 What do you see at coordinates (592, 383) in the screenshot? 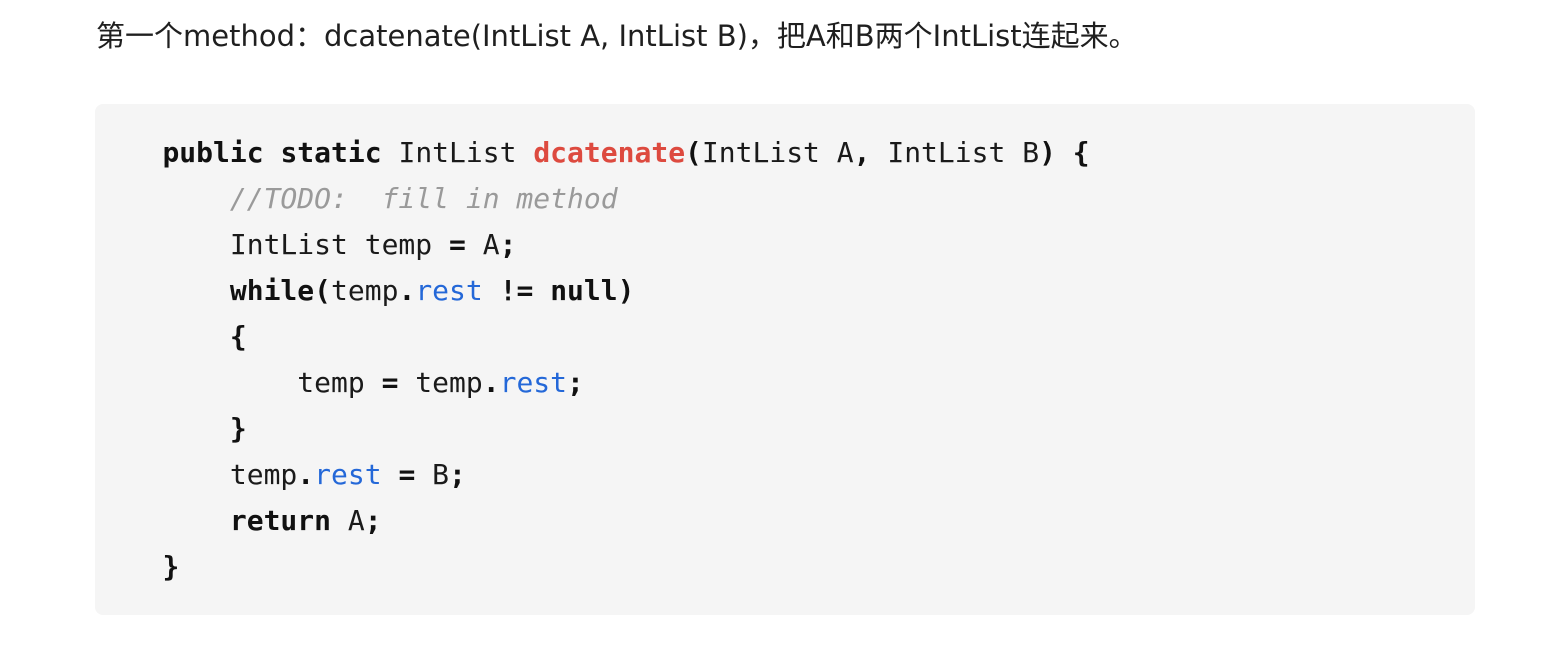
I see `code-line: temp = temp.rest;` at bounding box center [592, 383].